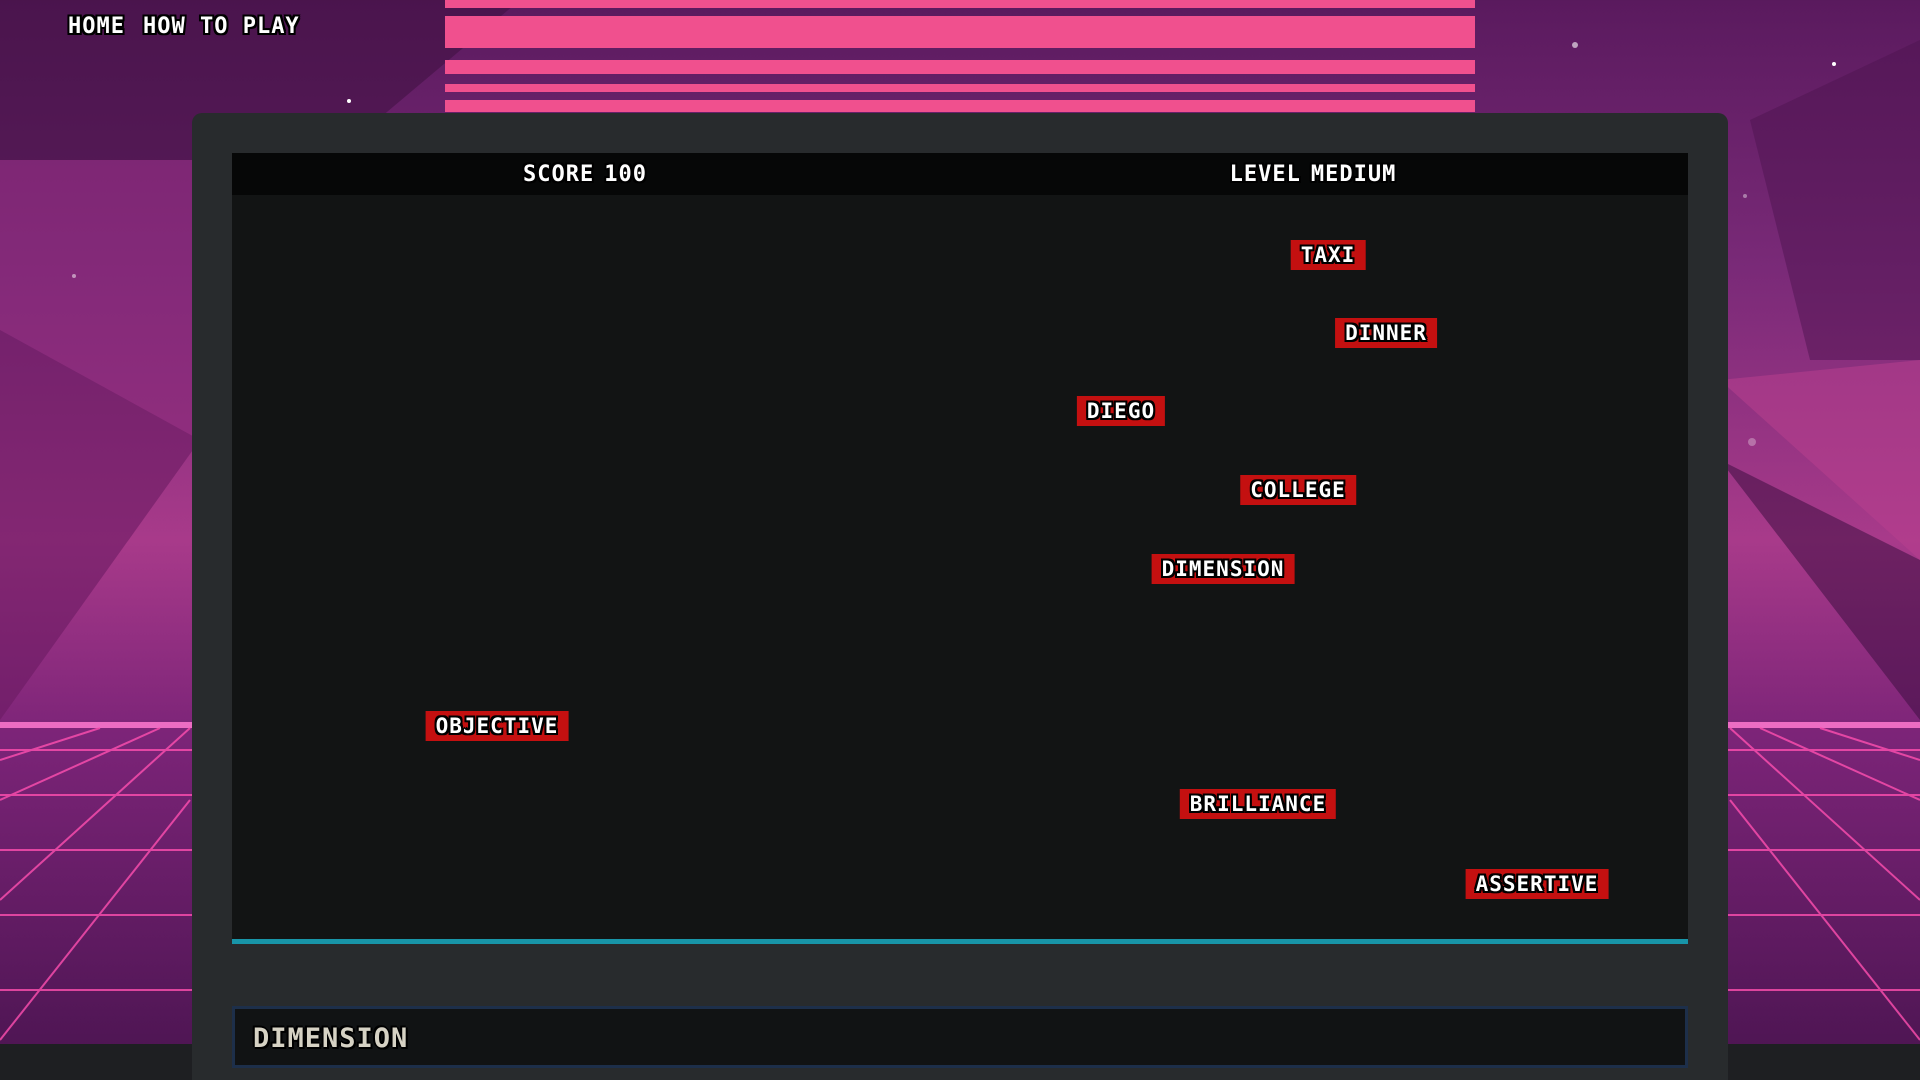 The height and width of the screenshot is (1080, 1920). I want to click on top-navigation: HOME HOW TO PLAY, so click(184, 26).